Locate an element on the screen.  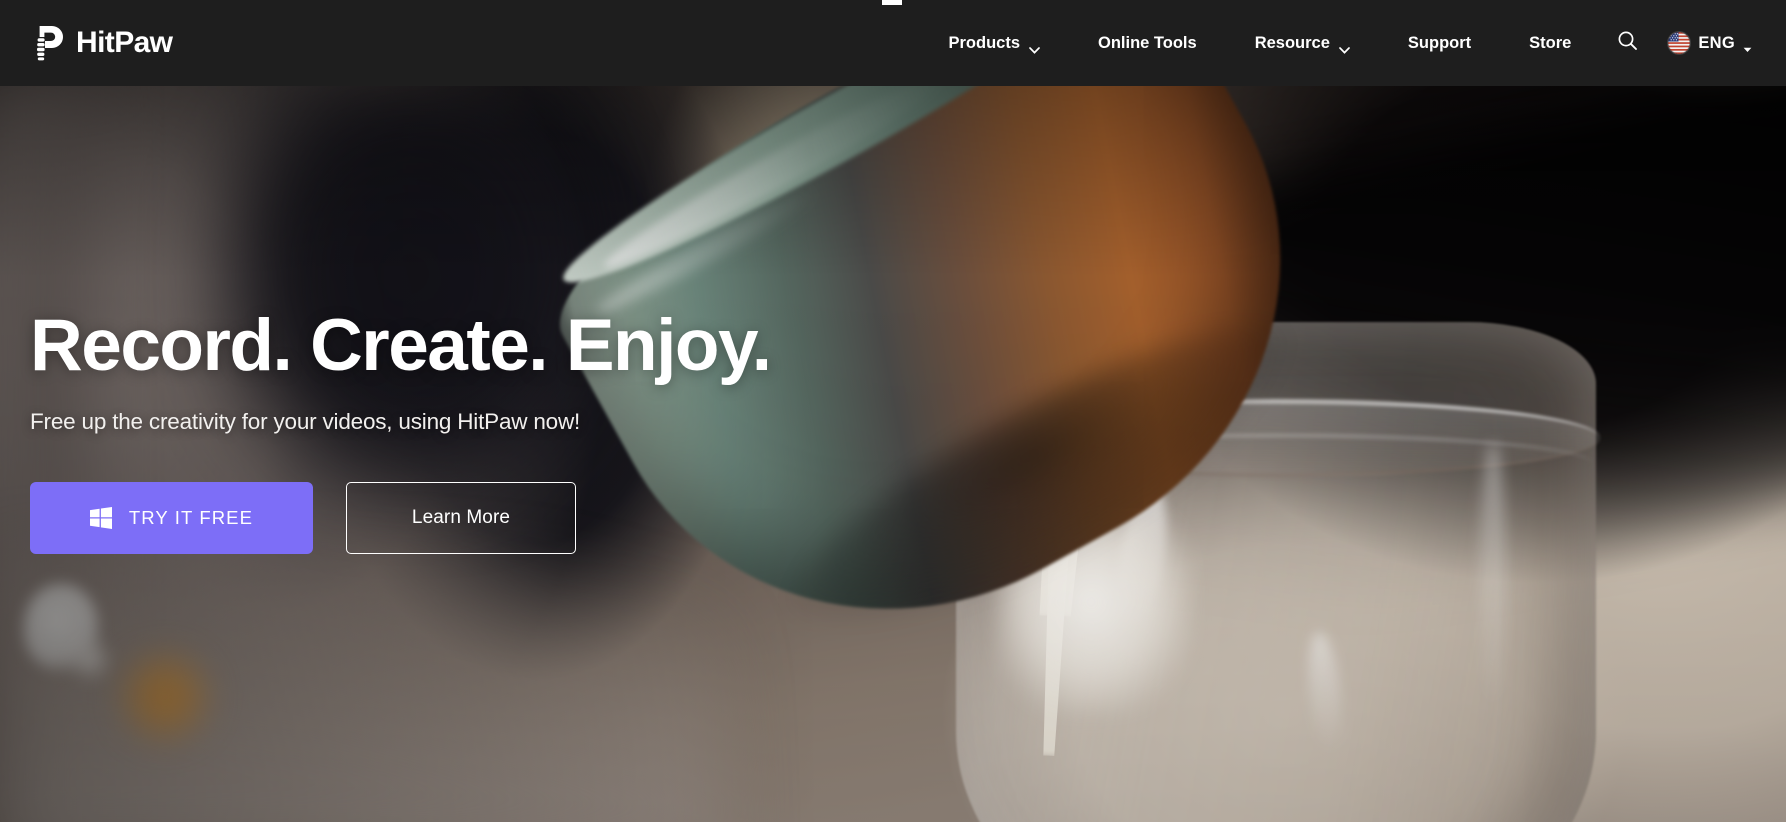
hero-title: Record. Create. Enjoy. is located at coordinates (401, 345).